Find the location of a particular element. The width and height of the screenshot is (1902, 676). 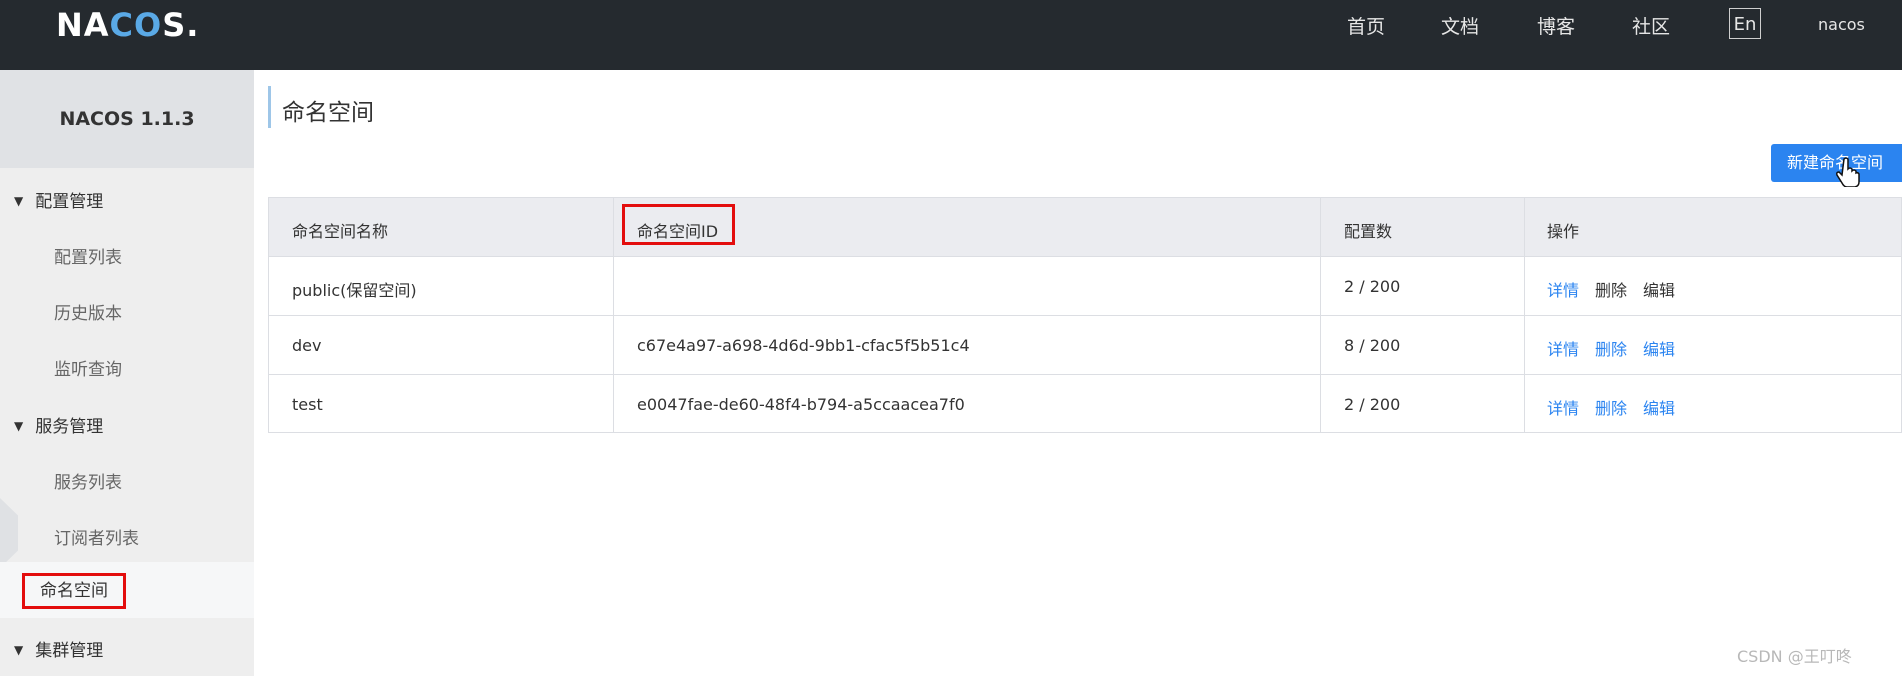

sidebar-group-config: ▼ 配置管理 is located at coordinates (58, 199).